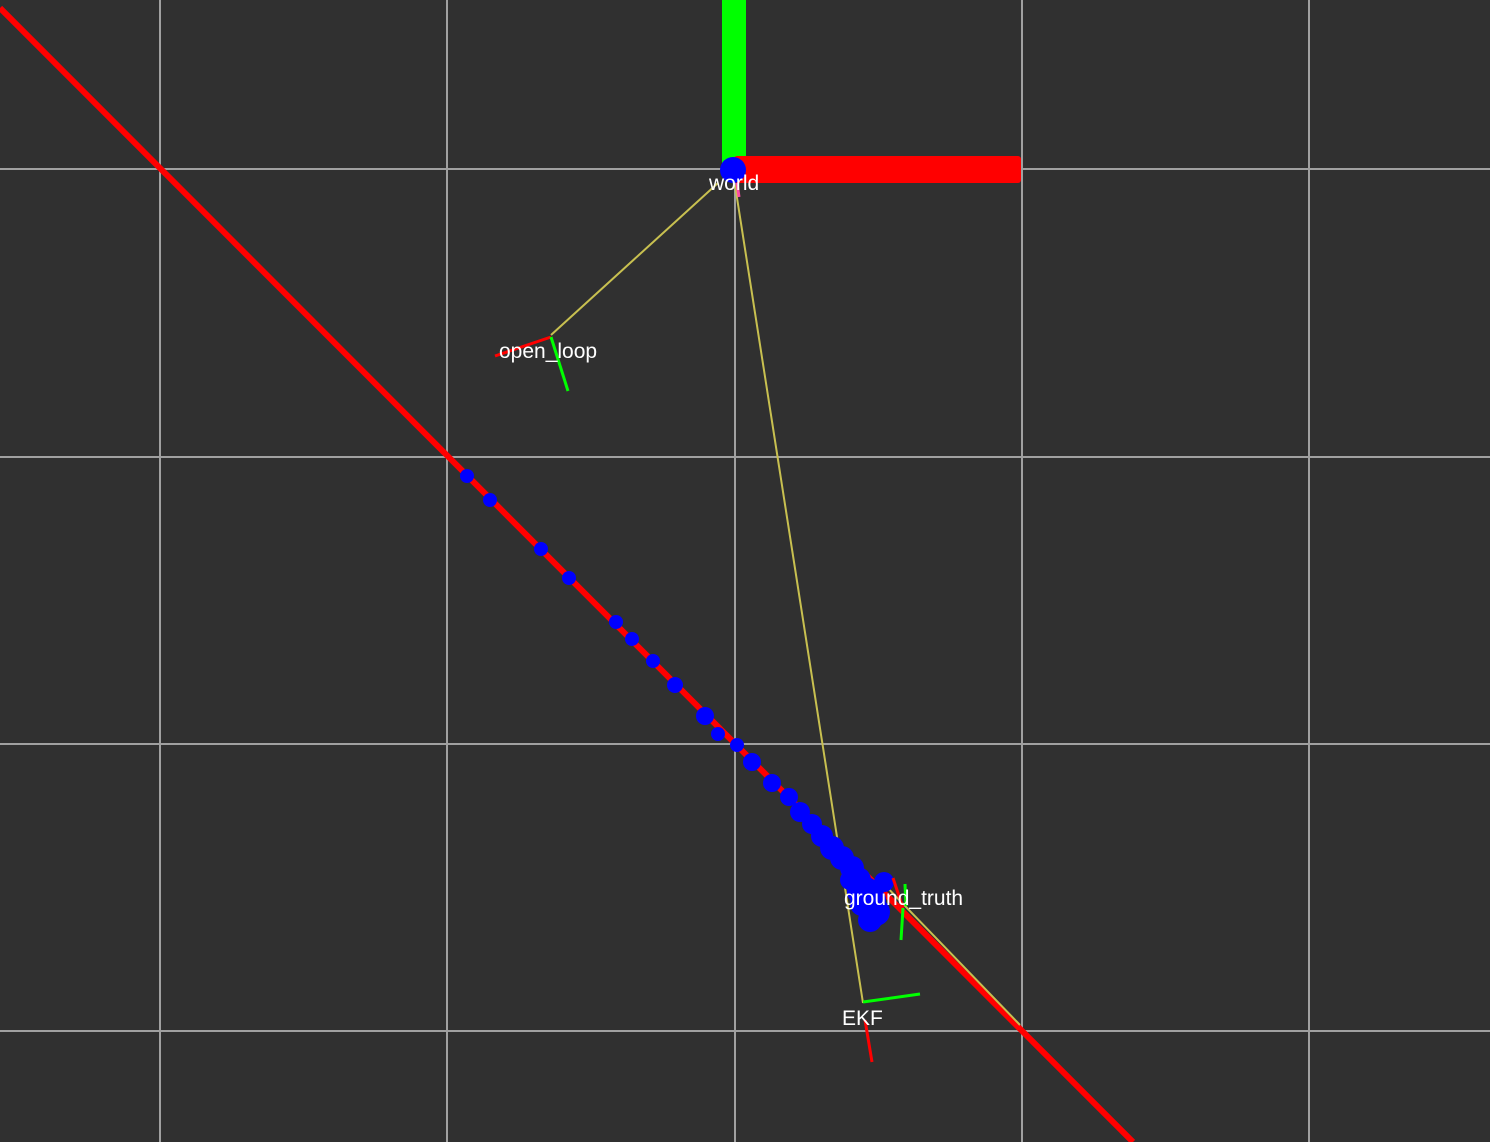  Describe the element at coordinates (677, 700) in the screenshot. I see `pose-marker-cloud` at that location.